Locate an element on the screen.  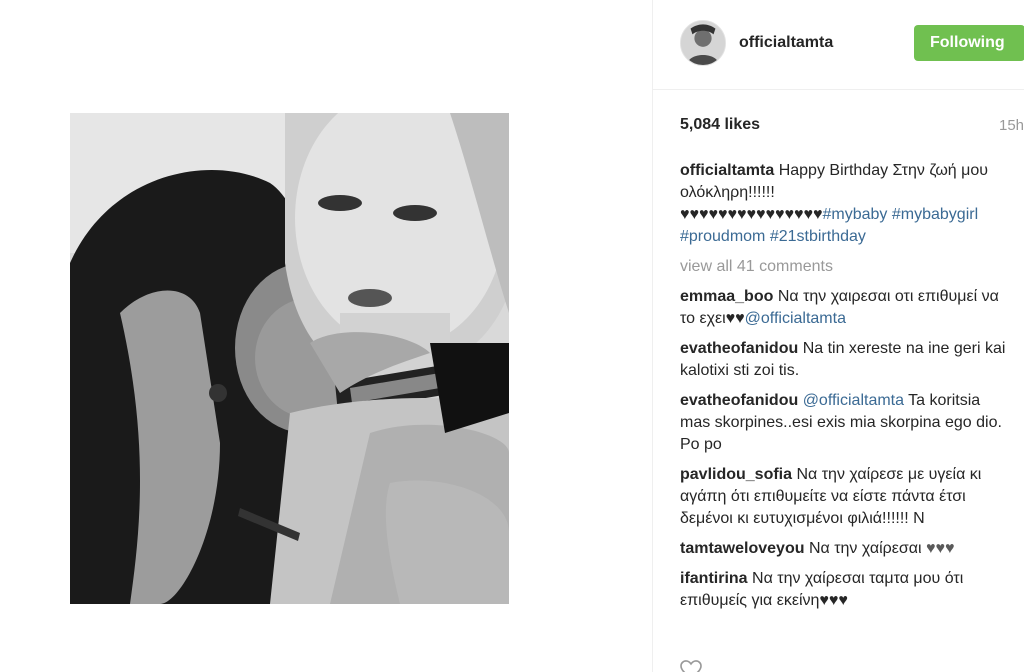
comment-hearts: ♥♥ is located at coordinates (735, 318).